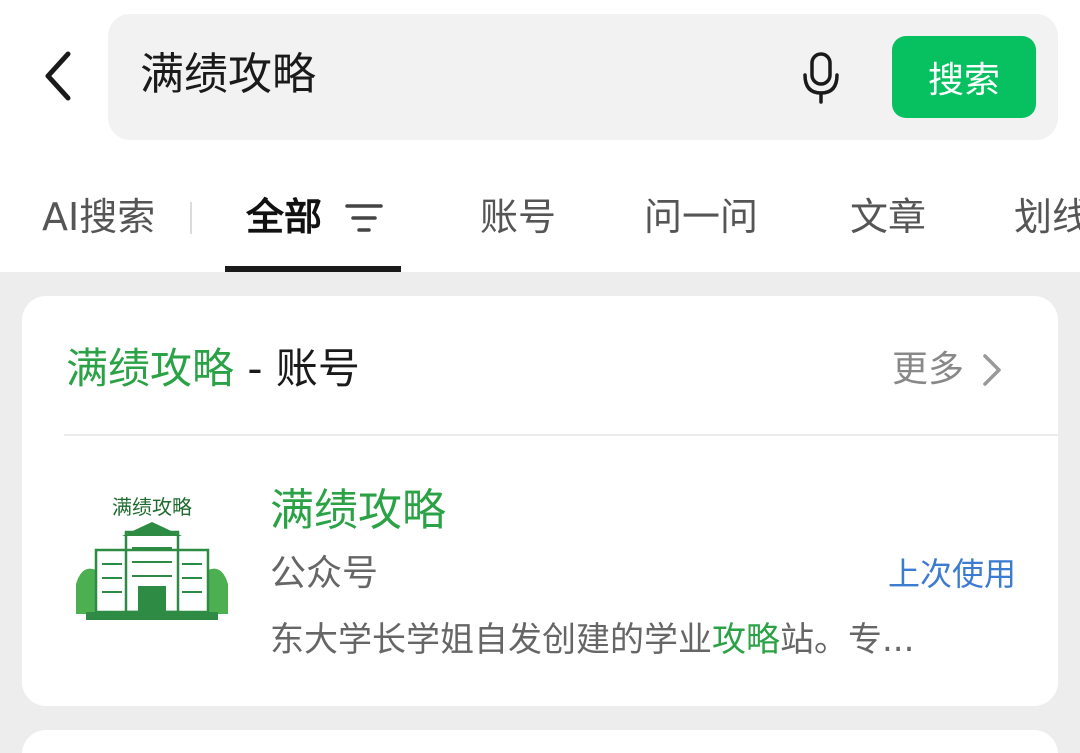 The height and width of the screenshot is (753, 1080). What do you see at coordinates (1047, 217) in the screenshot?
I see `tab-highlights: 划线` at bounding box center [1047, 217].